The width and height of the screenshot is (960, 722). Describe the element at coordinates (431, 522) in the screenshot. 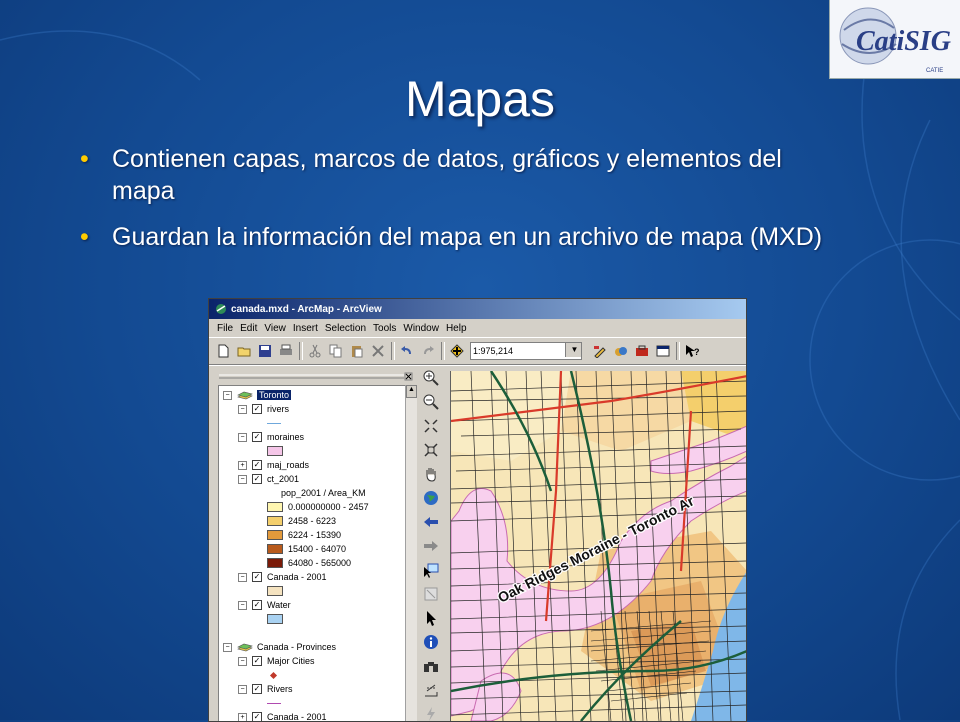

I see `back-icon` at that location.